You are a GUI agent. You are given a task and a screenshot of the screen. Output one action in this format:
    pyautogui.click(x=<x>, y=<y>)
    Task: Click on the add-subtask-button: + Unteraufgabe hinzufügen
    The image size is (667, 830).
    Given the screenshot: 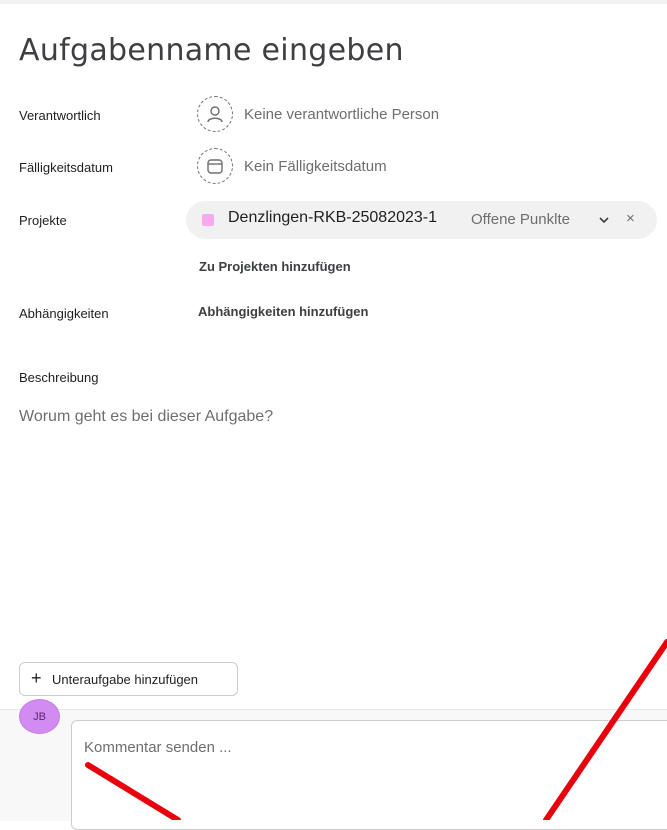 What is the action you would take?
    pyautogui.click(x=128, y=679)
    